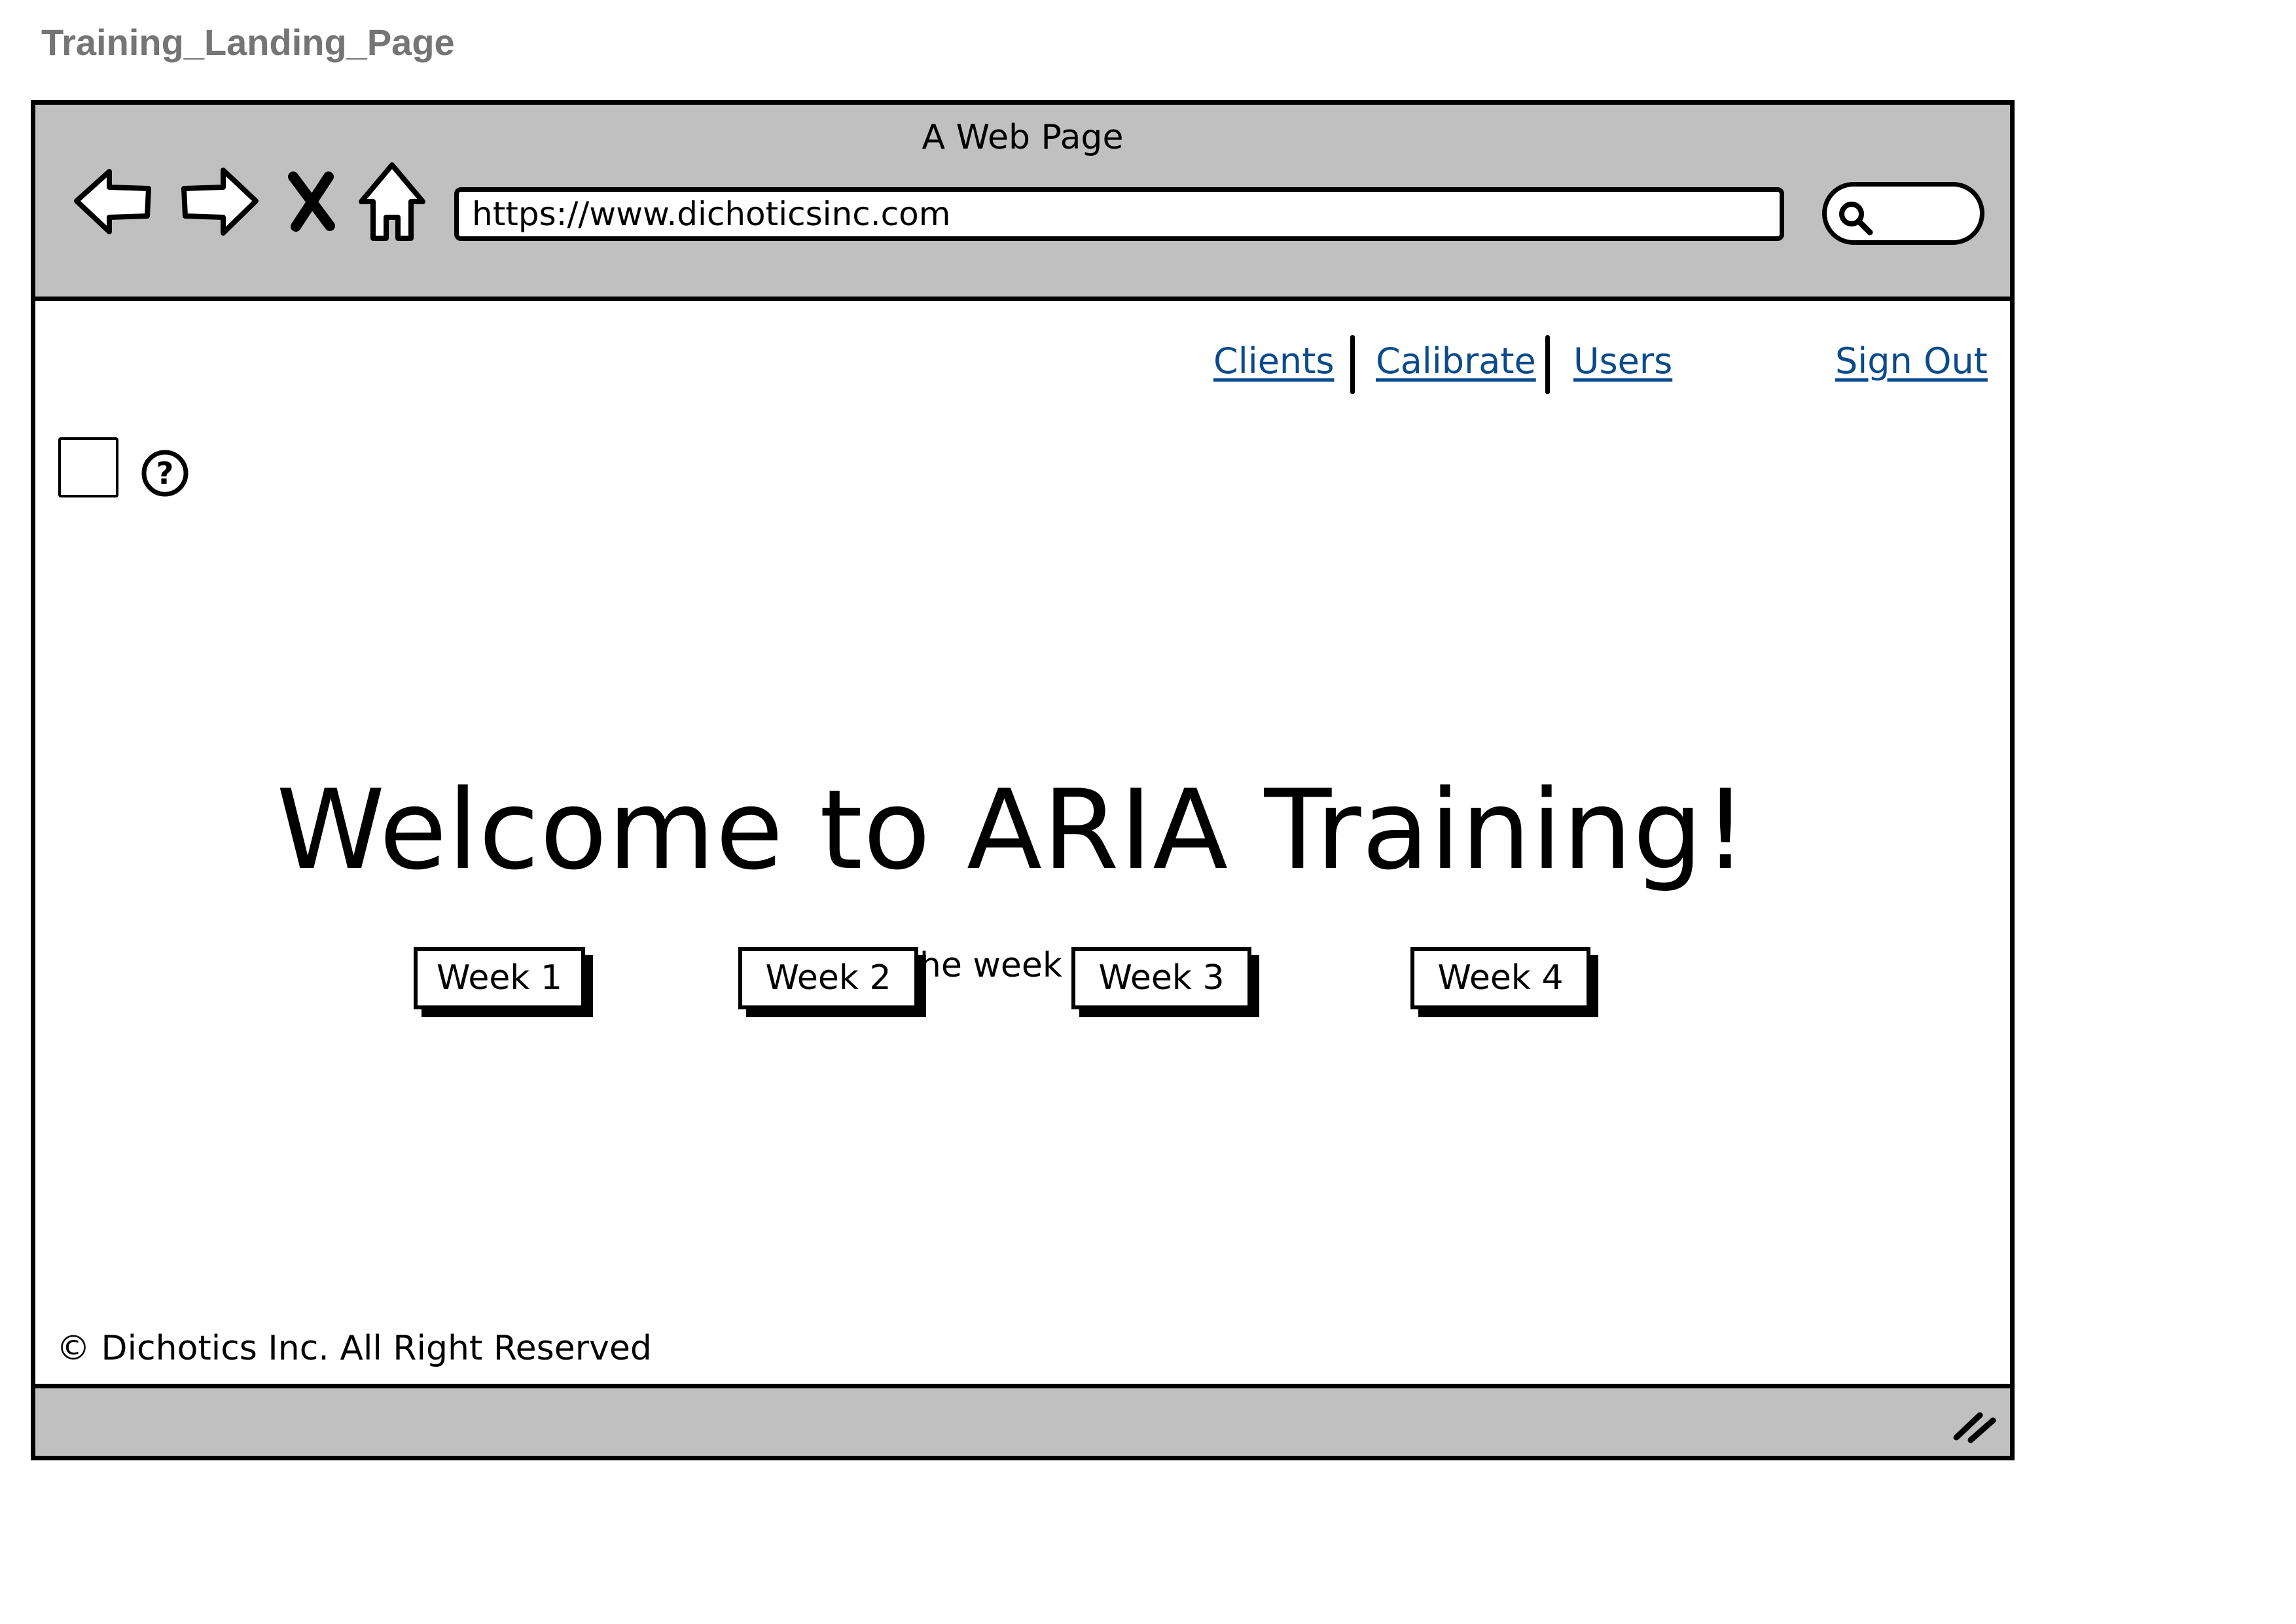  I want to click on nav-link-calibrate: Calibrate, so click(1456, 361).